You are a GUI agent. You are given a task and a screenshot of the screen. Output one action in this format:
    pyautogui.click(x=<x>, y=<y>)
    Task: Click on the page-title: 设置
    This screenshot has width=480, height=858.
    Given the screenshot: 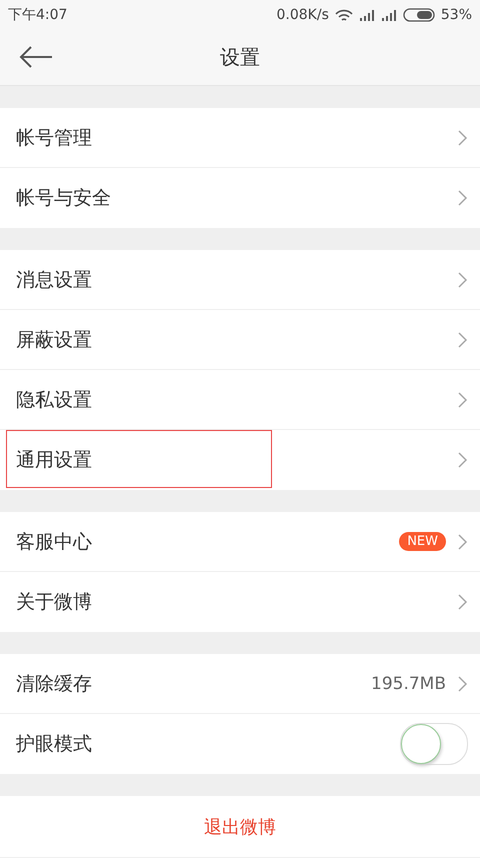 What is the action you would take?
    pyautogui.click(x=240, y=57)
    